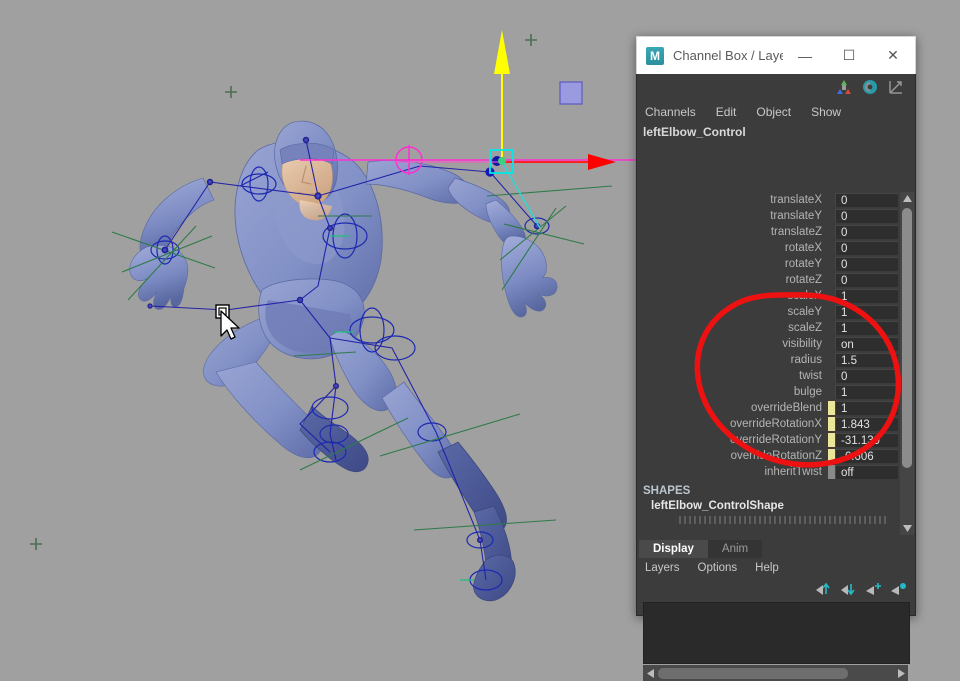  Describe the element at coordinates (896, 87) in the screenshot. I see `graph-editor-icon` at that location.